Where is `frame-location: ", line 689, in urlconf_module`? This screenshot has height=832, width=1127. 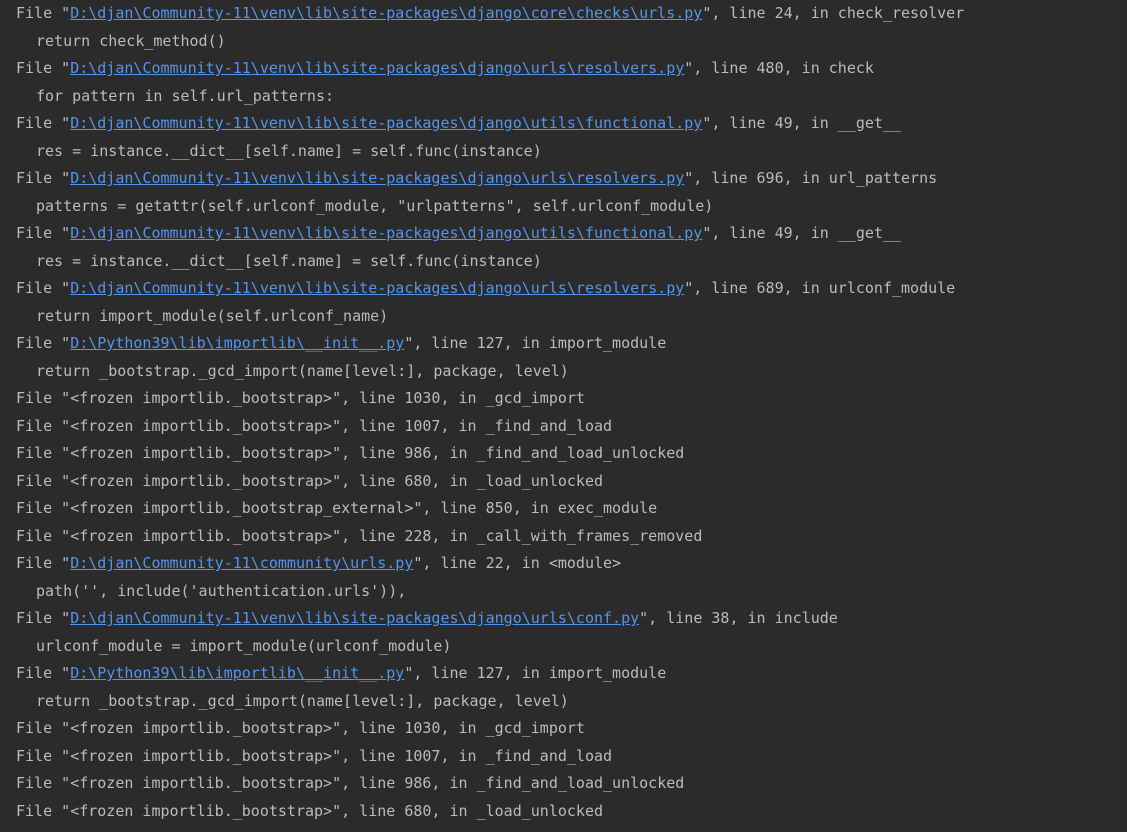
frame-location: ", line 689, in urlconf_module is located at coordinates (820, 288).